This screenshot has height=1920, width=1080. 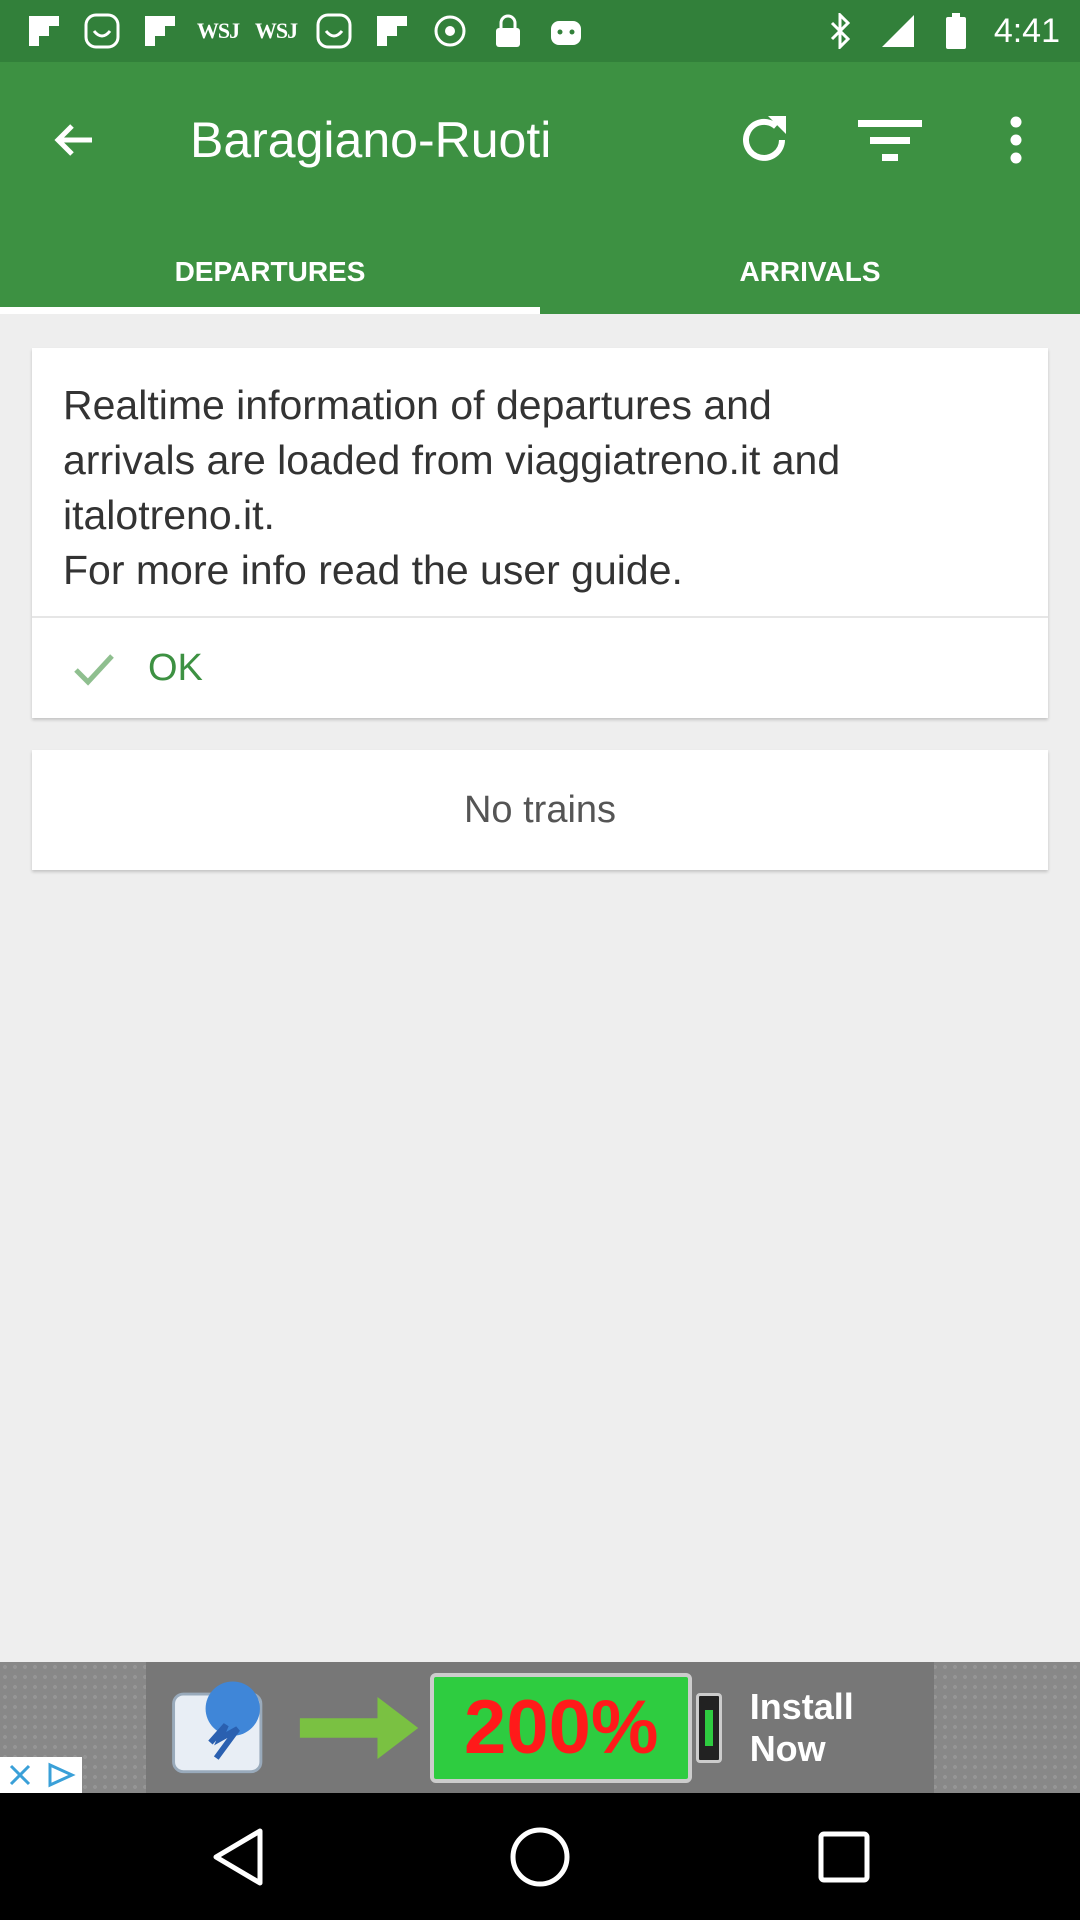 What do you see at coordinates (217, 1726) in the screenshot?
I see `battery-charge-icon` at bounding box center [217, 1726].